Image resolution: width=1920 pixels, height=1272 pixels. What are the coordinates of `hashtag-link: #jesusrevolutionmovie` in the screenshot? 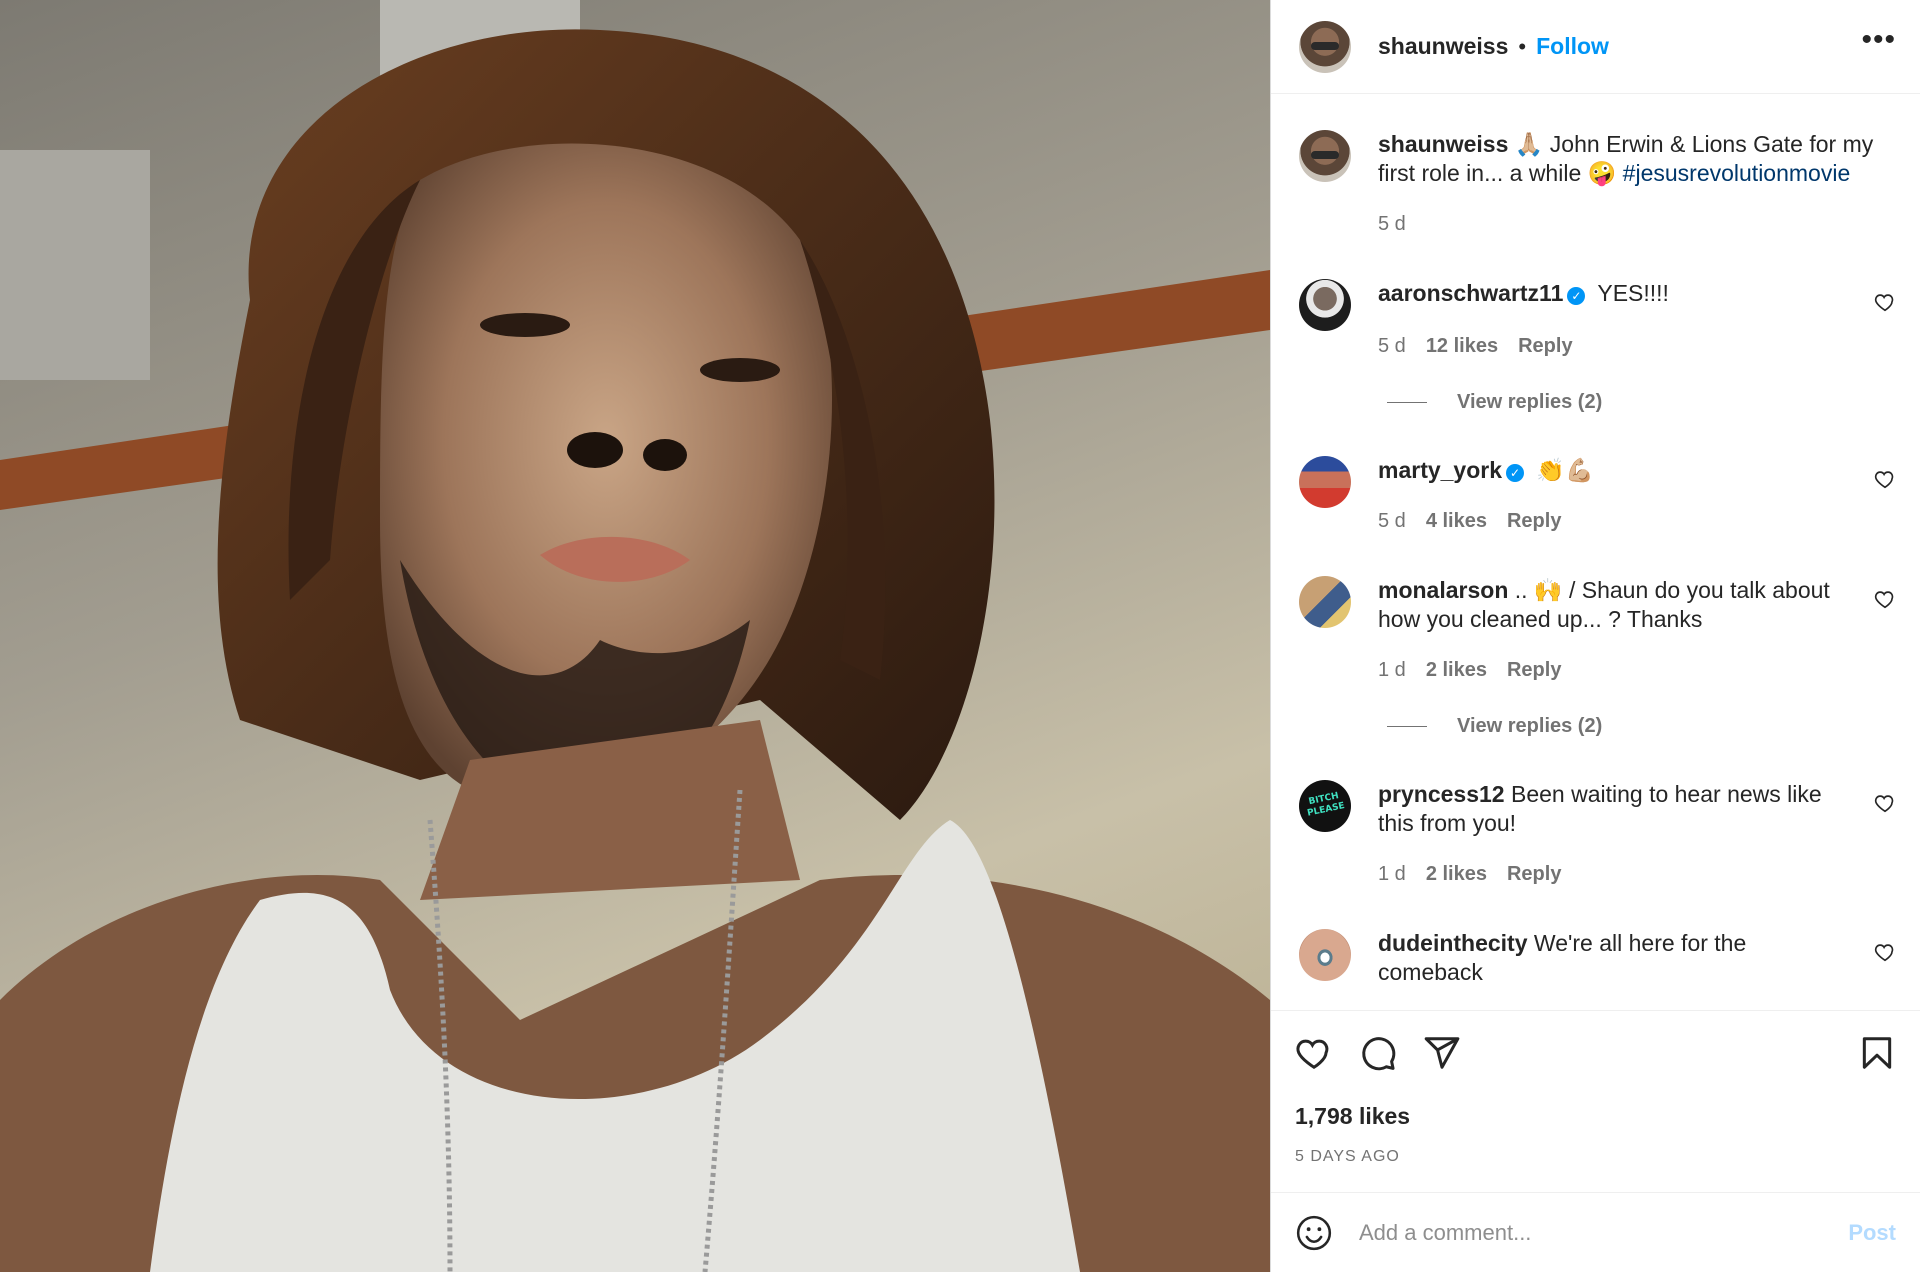 It's located at (1737, 173).